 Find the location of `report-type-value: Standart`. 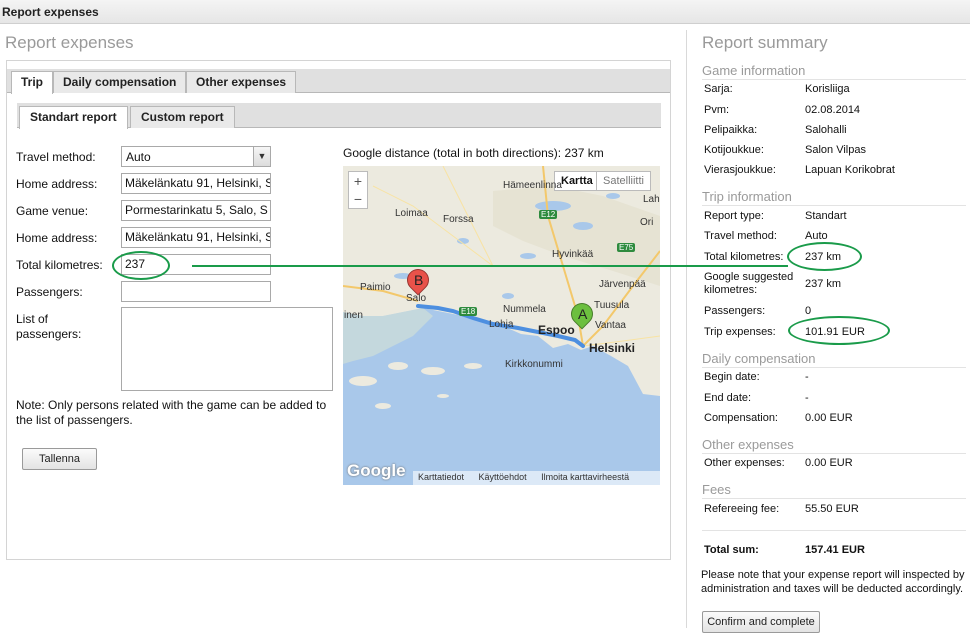

report-type-value: Standart is located at coordinates (826, 216).